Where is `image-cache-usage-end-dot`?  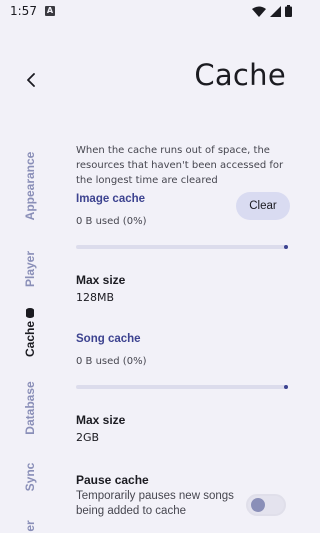
image-cache-usage-end-dot is located at coordinates (286, 246).